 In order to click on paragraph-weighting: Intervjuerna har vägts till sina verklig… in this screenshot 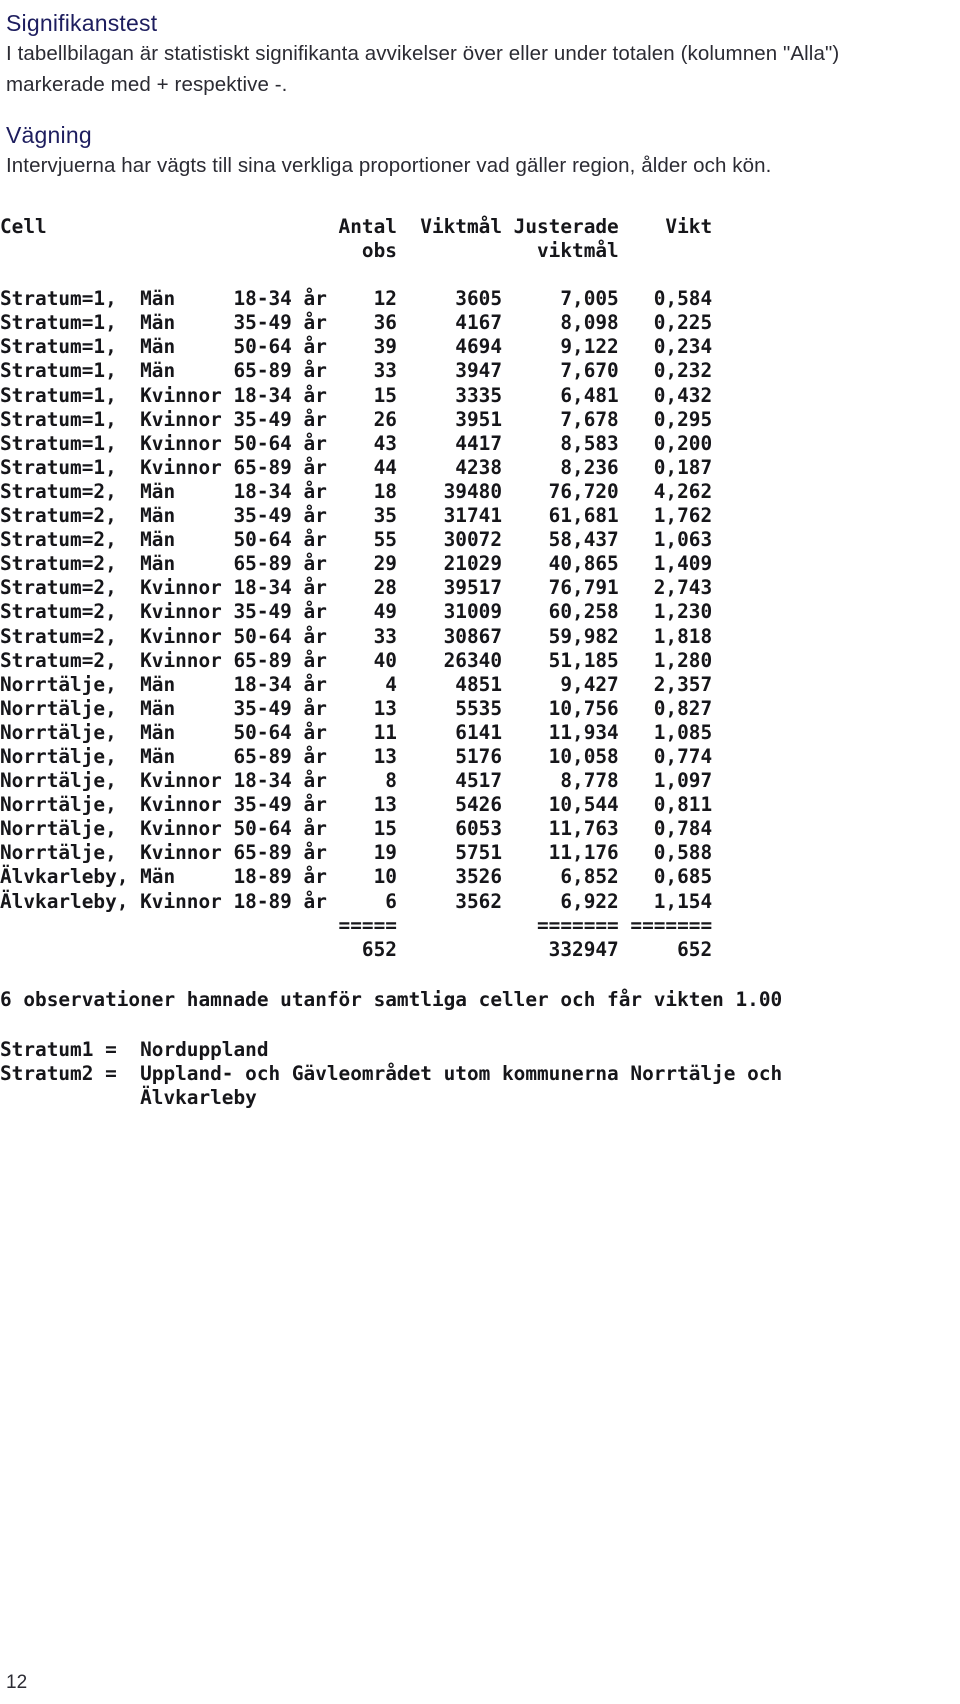, I will do `click(389, 165)`.